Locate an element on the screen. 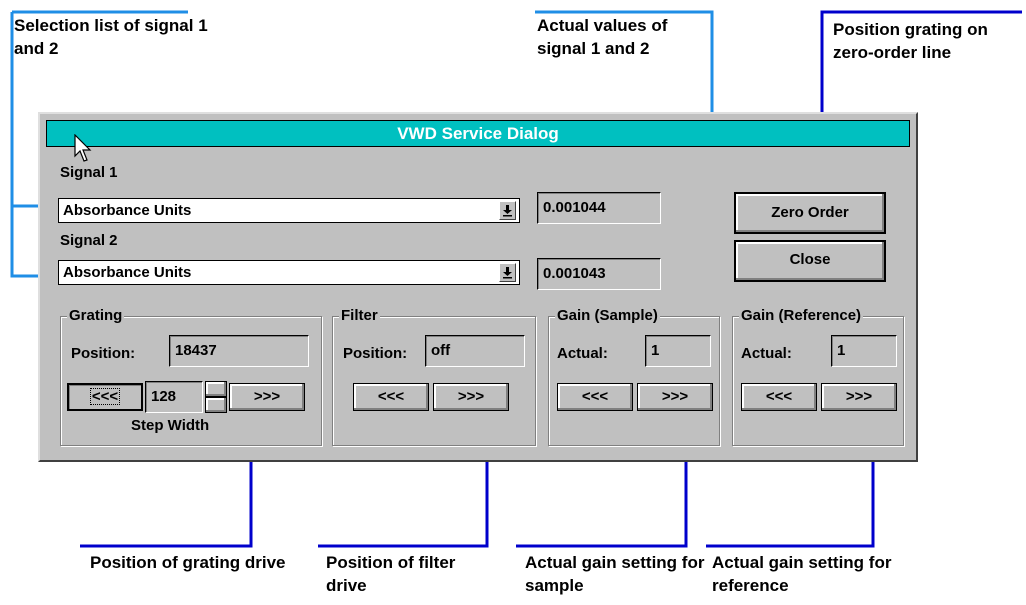  gain-sample-actual-field: 1 is located at coordinates (678, 351).